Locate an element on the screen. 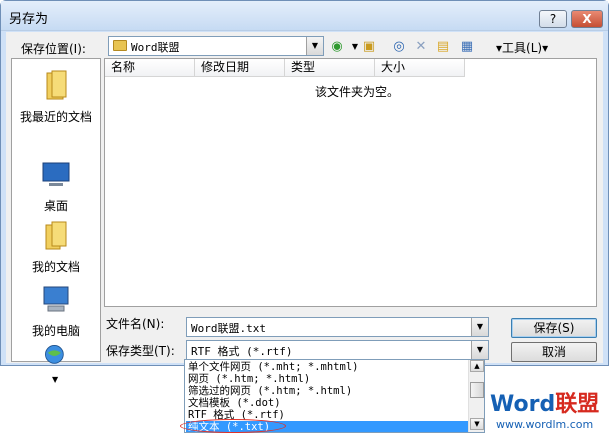 This screenshot has width=609, height=433. tools-menu: ▾工具(L)▾ is located at coordinates (522, 47).